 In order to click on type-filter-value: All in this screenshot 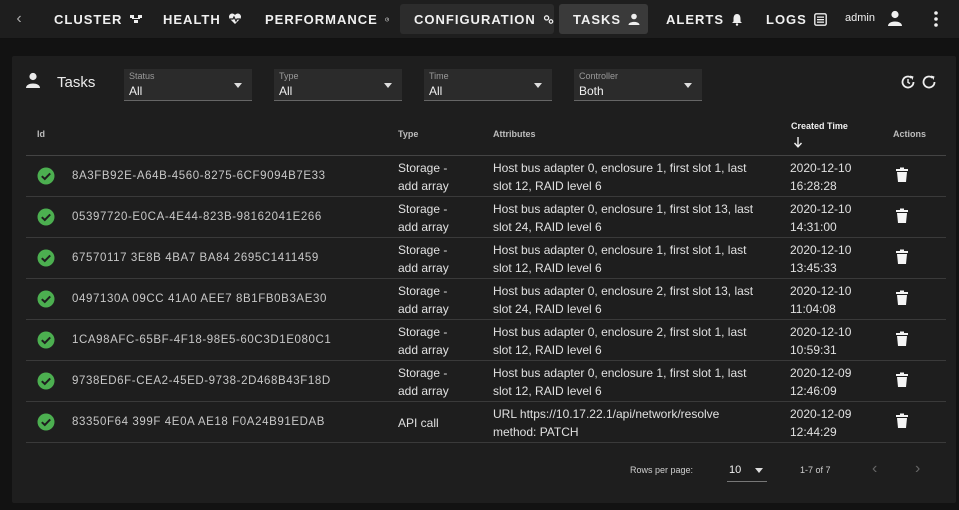, I will do `click(286, 91)`.